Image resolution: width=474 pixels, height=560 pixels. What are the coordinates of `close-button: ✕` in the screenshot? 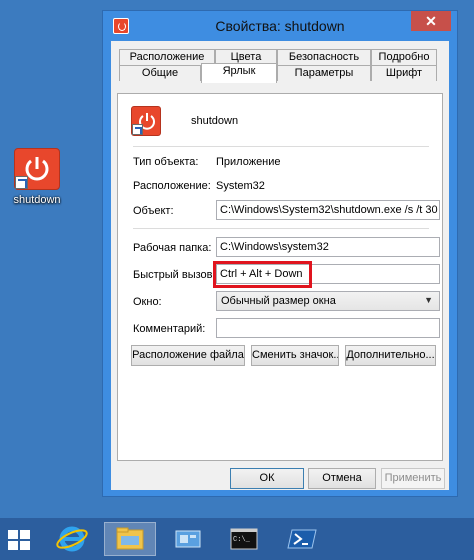 It's located at (431, 21).